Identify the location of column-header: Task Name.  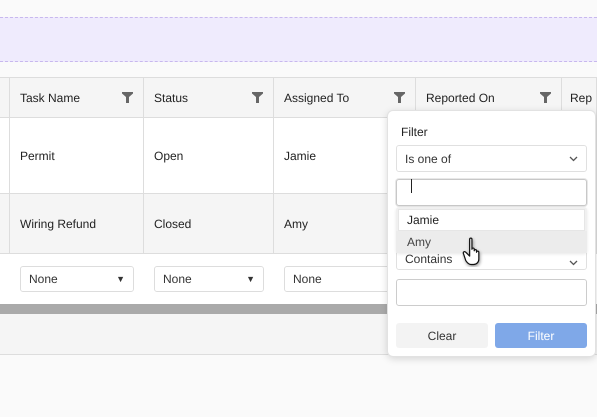
(77, 98).